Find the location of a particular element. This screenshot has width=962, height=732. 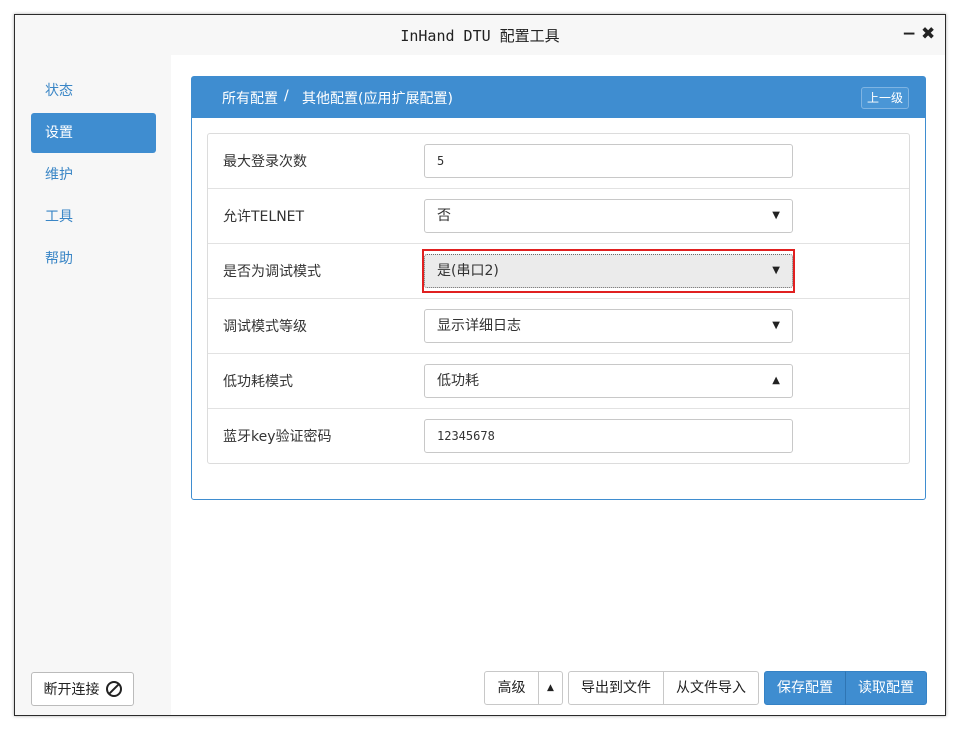

form-row: 最大登录次数 5 is located at coordinates (558, 161).